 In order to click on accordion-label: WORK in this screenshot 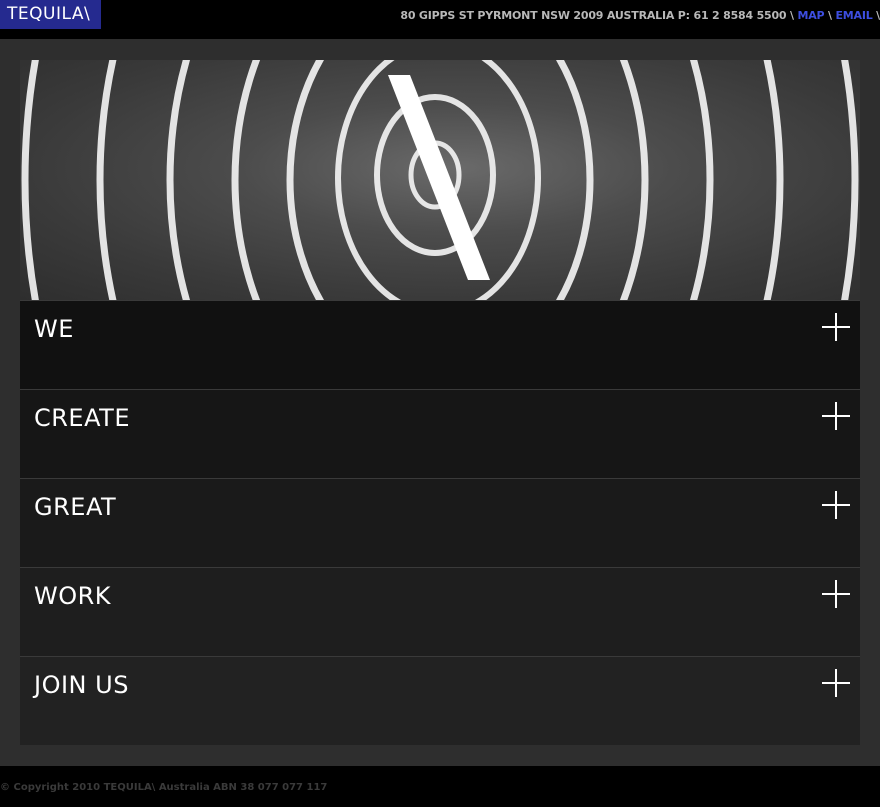, I will do `click(73, 596)`.